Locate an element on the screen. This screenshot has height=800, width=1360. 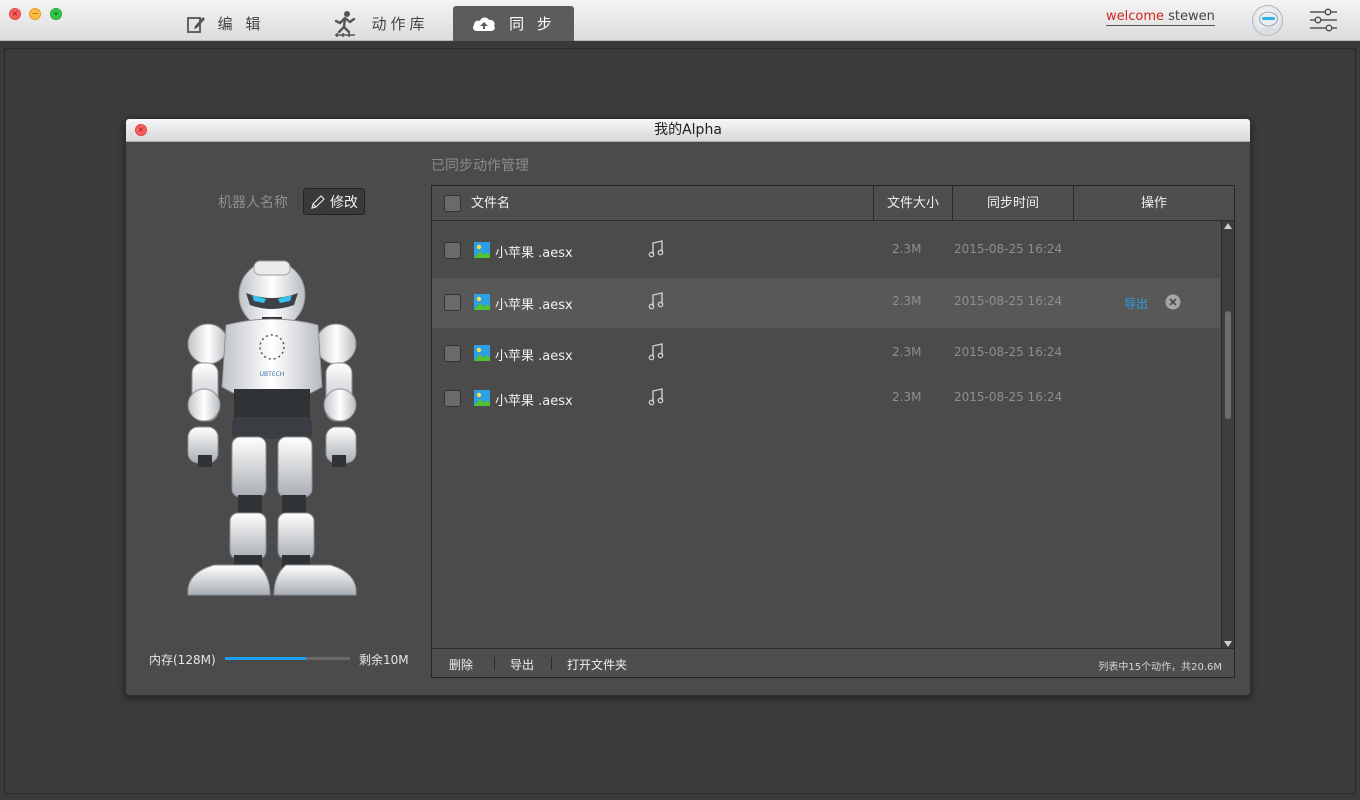
minimize-icon: − is located at coordinates (35, 13).